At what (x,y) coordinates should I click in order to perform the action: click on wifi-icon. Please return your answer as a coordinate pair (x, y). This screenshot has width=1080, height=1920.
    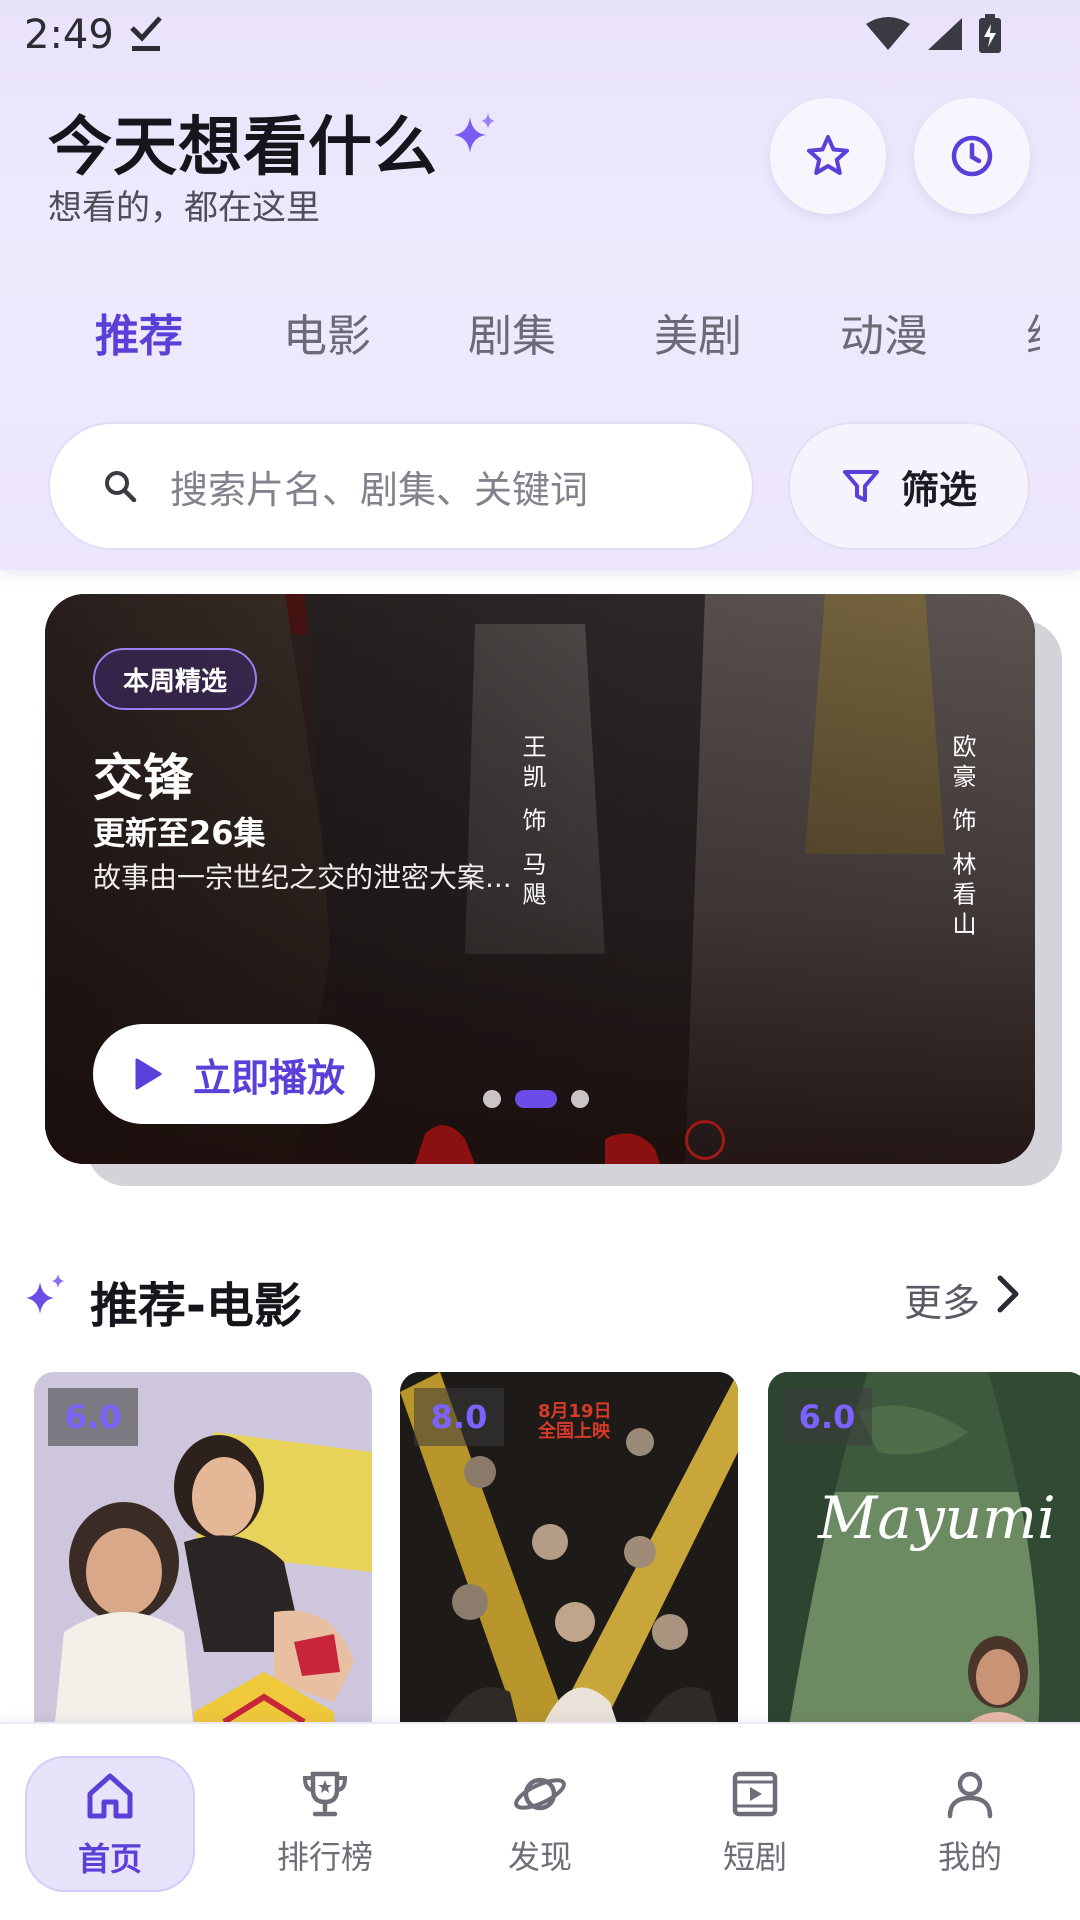
    Looking at the image, I should click on (888, 33).